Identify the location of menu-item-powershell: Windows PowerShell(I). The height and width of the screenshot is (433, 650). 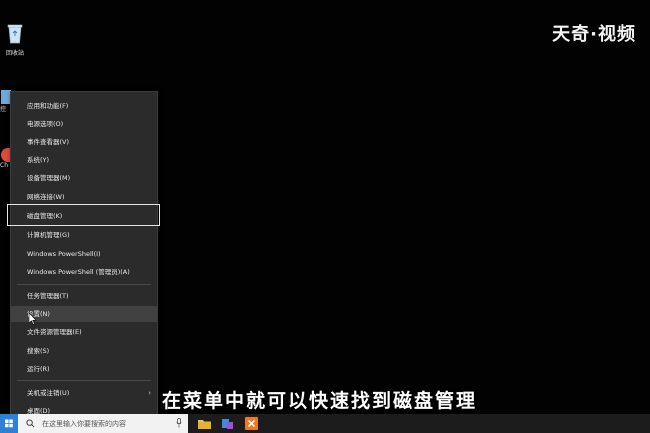
(84, 254).